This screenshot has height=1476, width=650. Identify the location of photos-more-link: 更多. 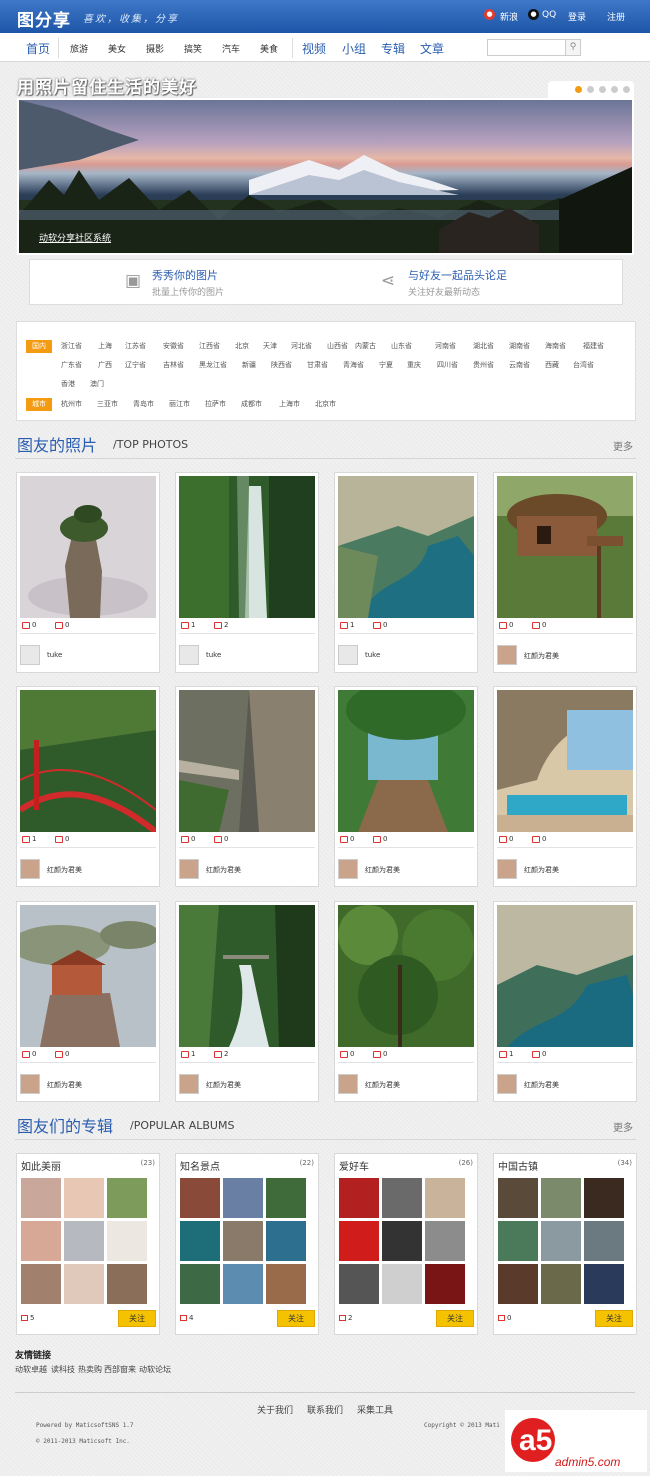
(623, 445).